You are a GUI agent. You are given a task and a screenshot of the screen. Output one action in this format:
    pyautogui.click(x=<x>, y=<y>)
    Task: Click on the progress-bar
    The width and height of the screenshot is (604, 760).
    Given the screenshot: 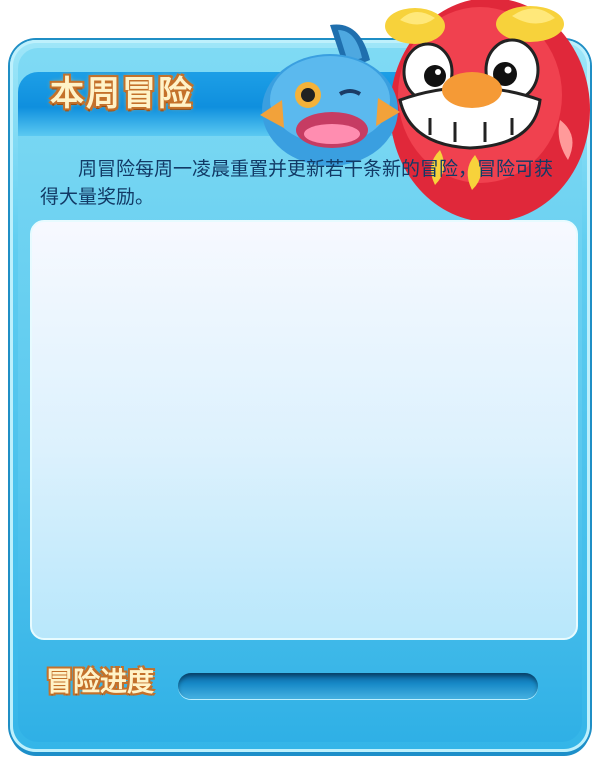 What is the action you would take?
    pyautogui.click(x=358, y=686)
    